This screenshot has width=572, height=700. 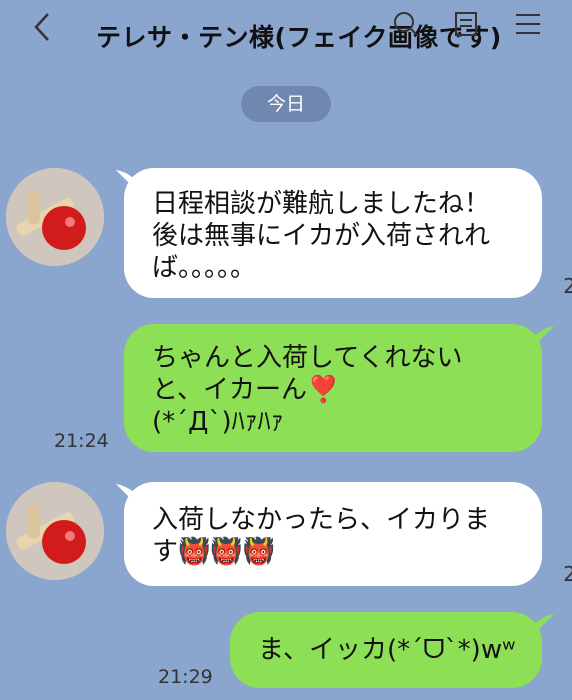 What do you see at coordinates (42, 27) in the screenshot?
I see `chevron-left-icon` at bounding box center [42, 27].